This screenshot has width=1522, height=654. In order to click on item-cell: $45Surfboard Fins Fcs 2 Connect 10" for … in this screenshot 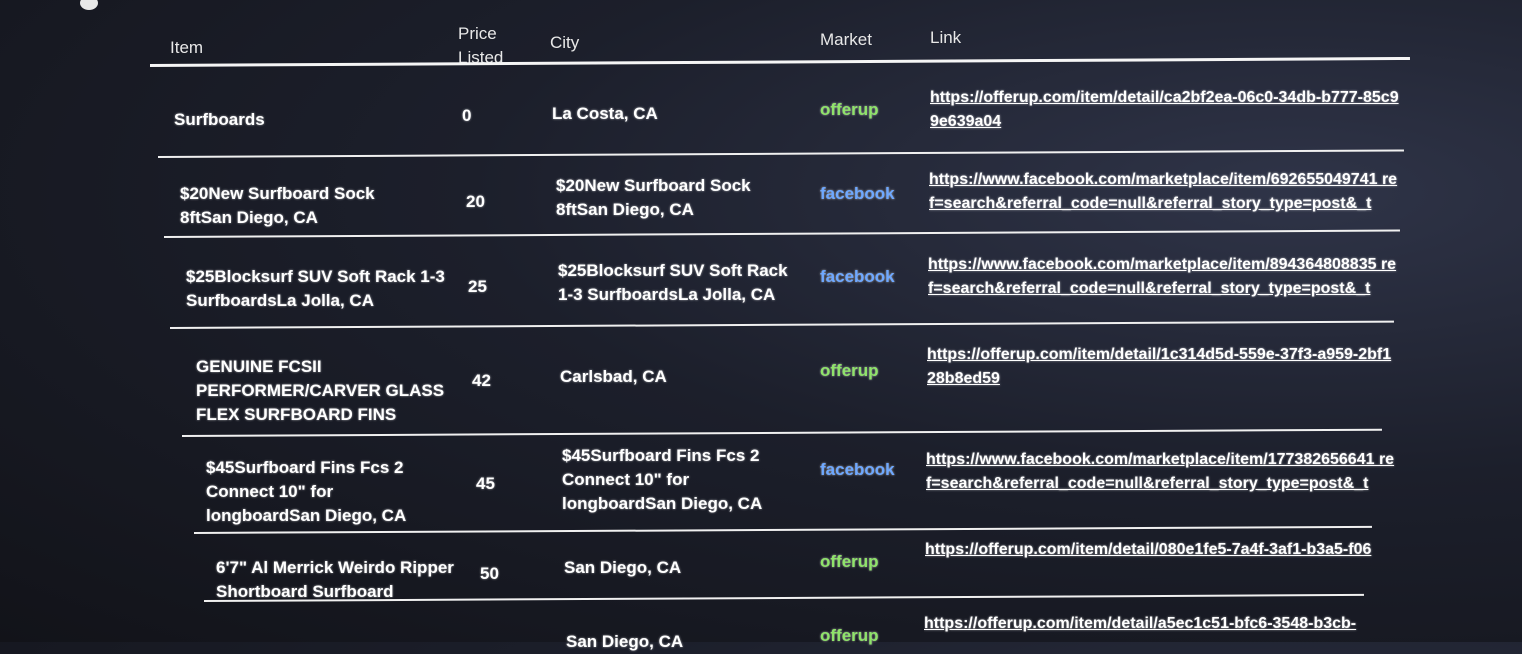, I will do `click(306, 491)`.